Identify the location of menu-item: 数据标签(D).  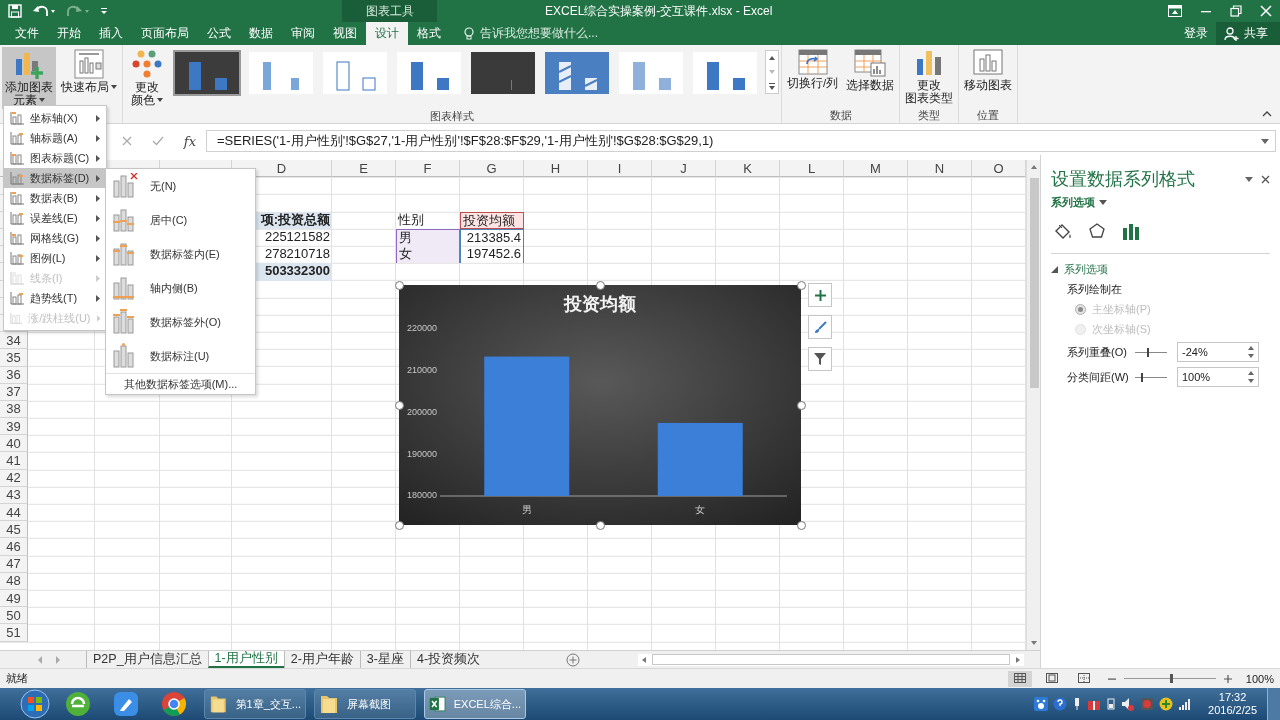
(55, 178).